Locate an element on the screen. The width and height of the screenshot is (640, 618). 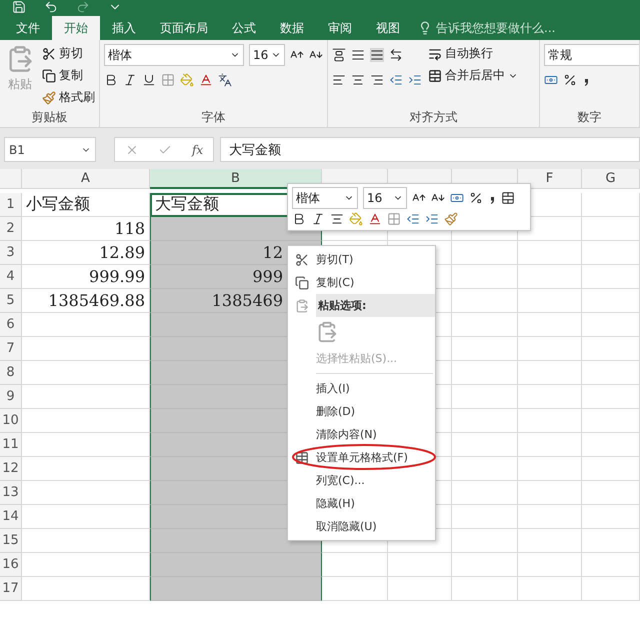
menu-section-header: 粘贴选项: is located at coordinates (375, 305).